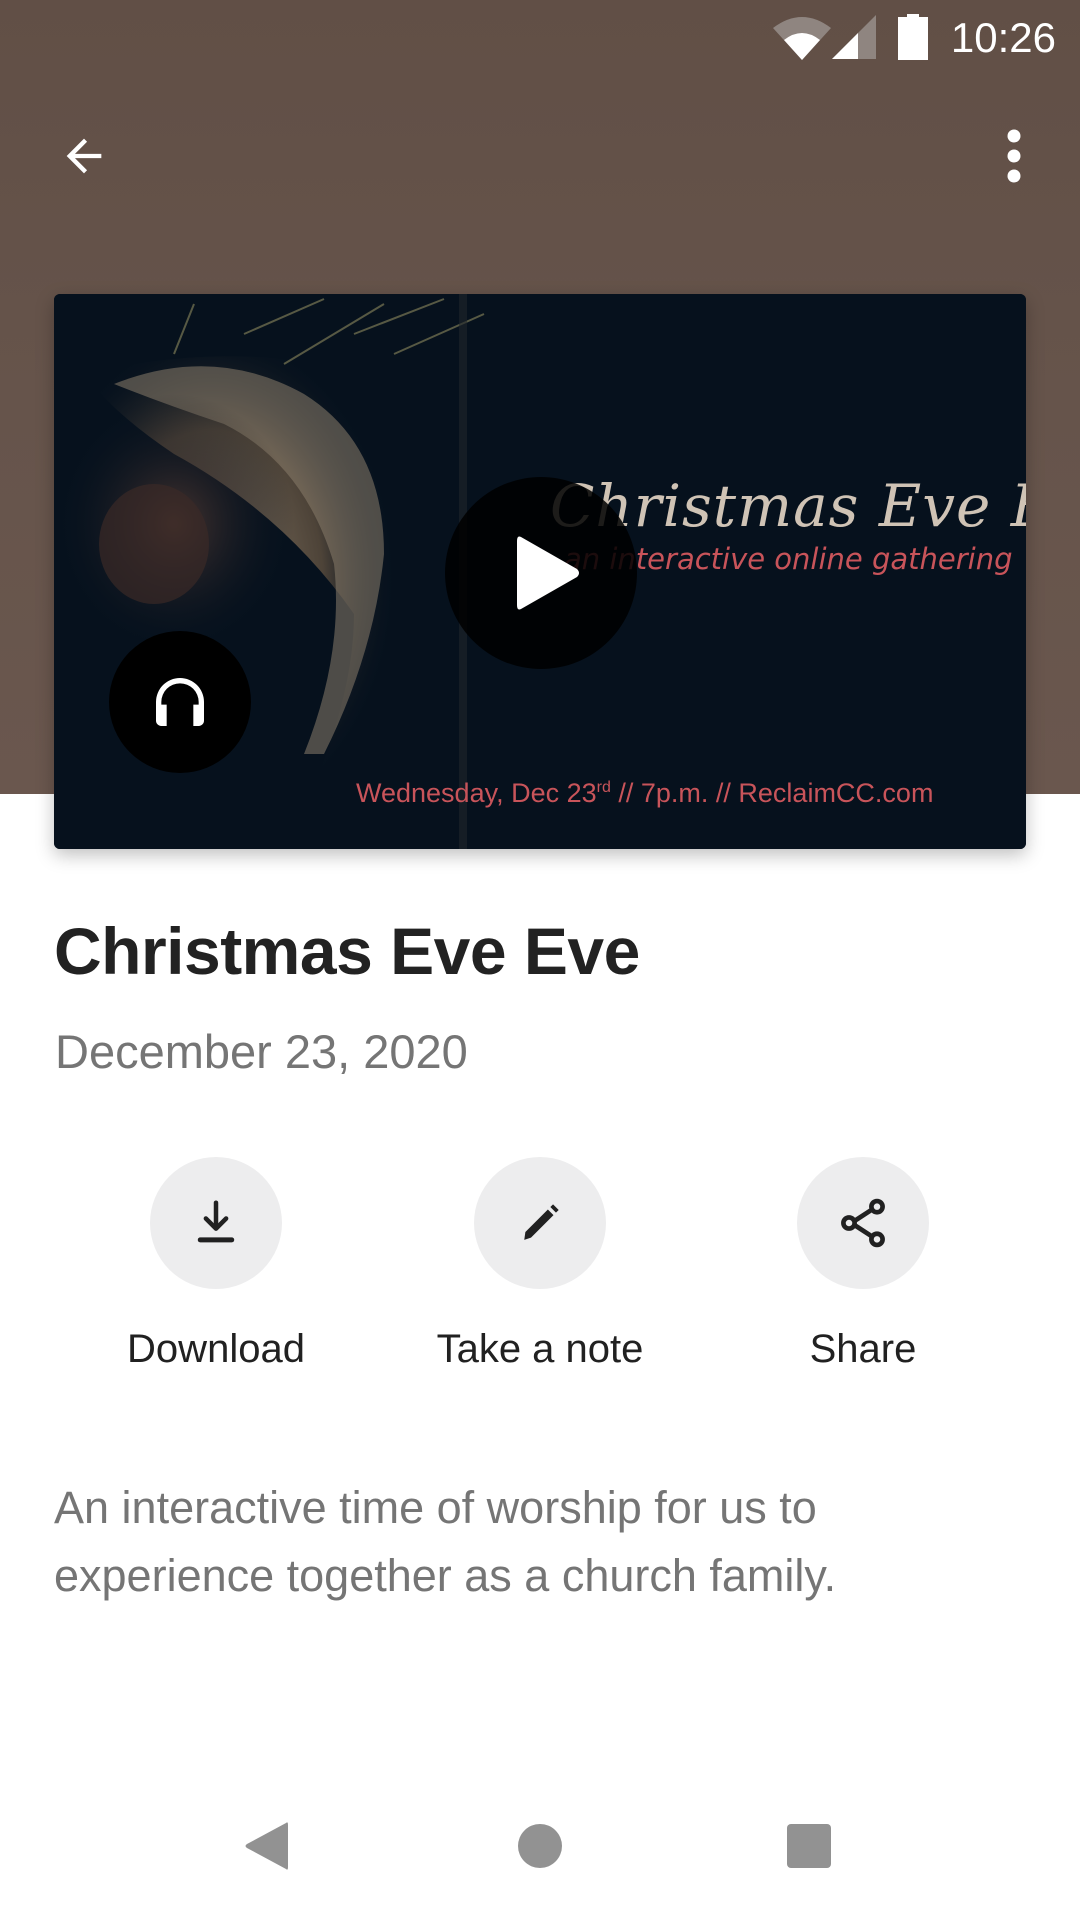 This screenshot has height=1920, width=1080. What do you see at coordinates (540, 1349) in the screenshot?
I see `take-note-label: Take a note` at bounding box center [540, 1349].